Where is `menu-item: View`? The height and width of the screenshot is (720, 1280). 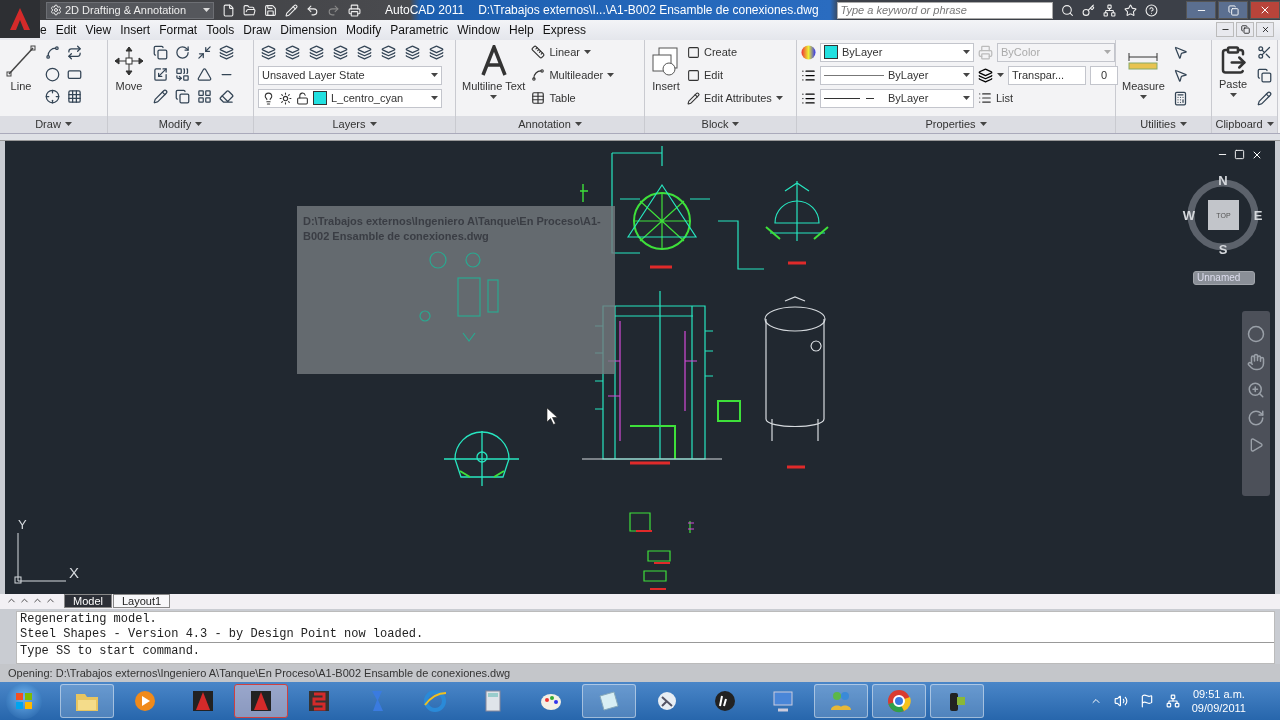 menu-item: View is located at coordinates (102, 29).